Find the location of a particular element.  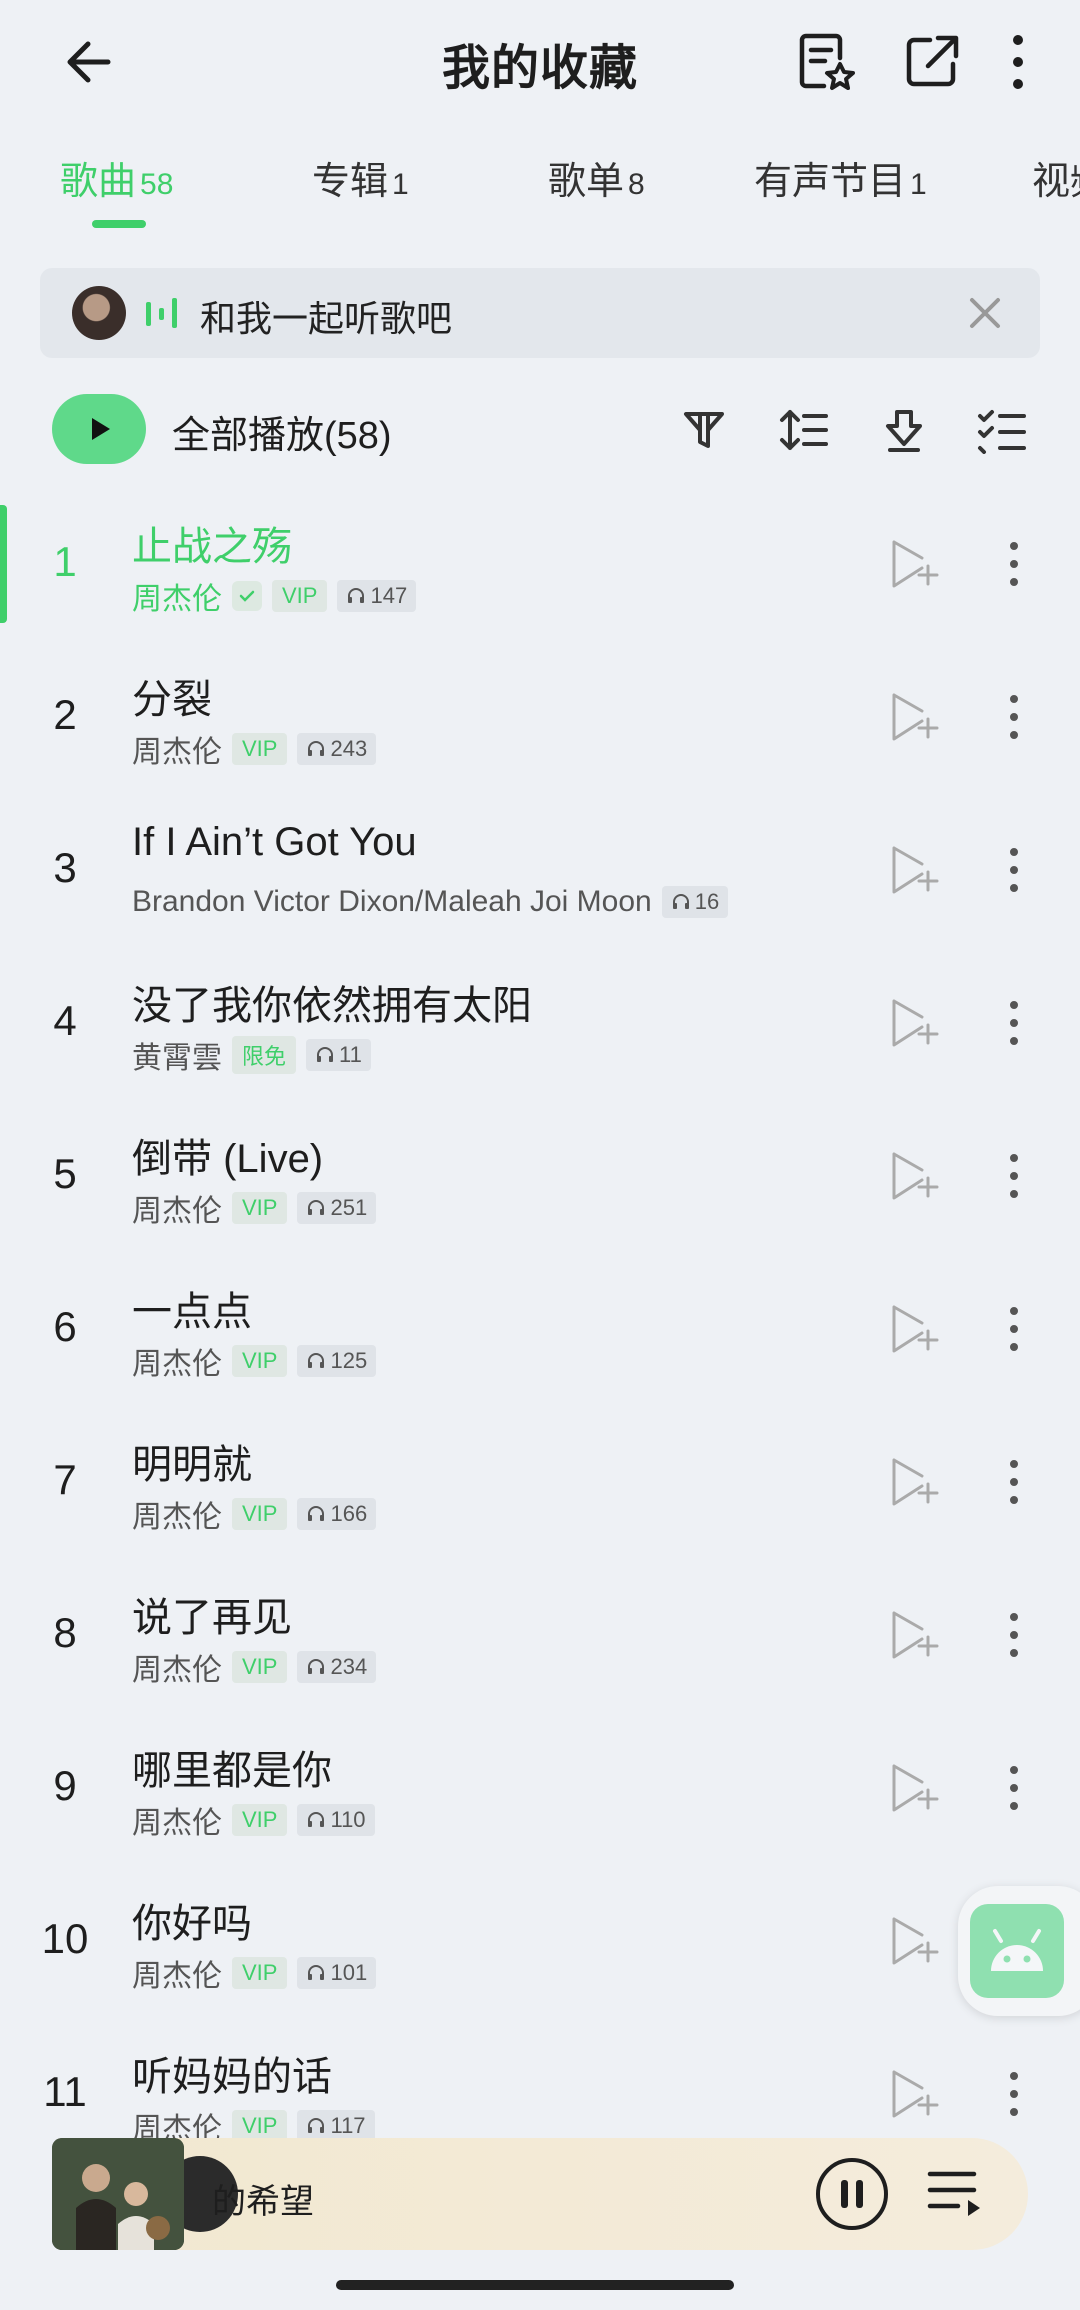

sort-button is located at coordinates (804, 430).